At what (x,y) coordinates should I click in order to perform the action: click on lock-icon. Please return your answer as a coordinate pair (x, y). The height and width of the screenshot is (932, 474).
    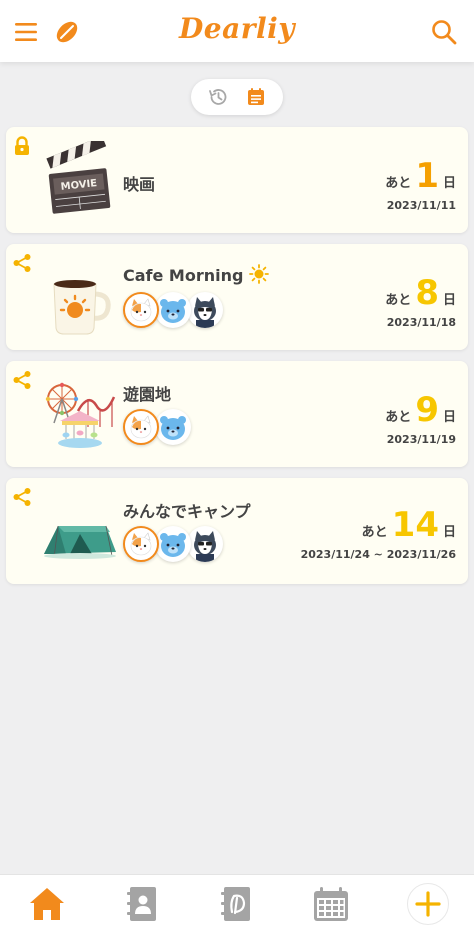
    Looking at the image, I should click on (22, 145).